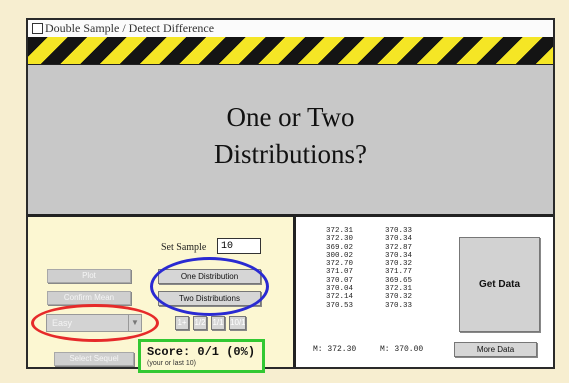 The width and height of the screenshot is (569, 383). Describe the element at coordinates (340, 247) in the screenshot. I see `data-value: 369.02` at that location.